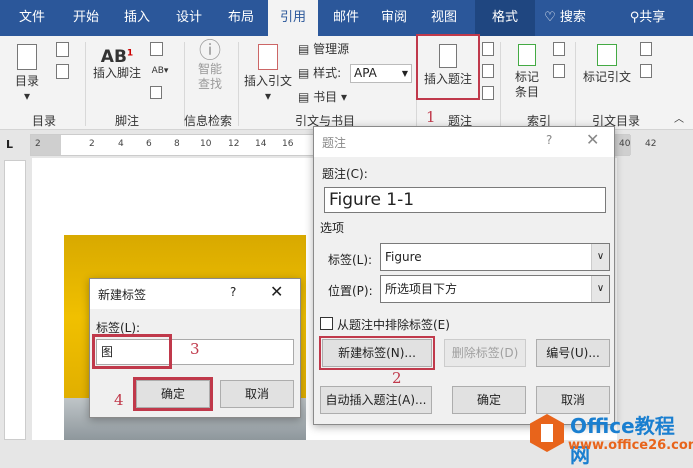  What do you see at coordinates (325, 97) in the screenshot?
I see `bibliography-label: 书目` at bounding box center [325, 97].